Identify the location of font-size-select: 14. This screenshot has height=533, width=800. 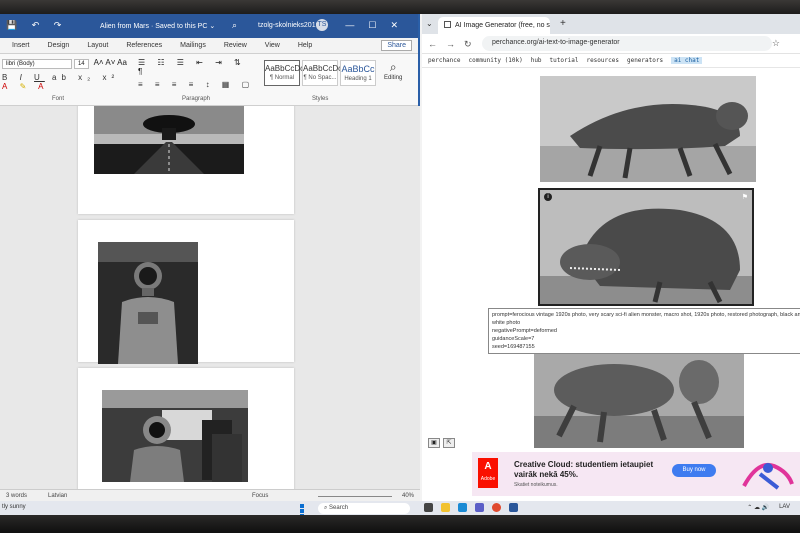
(81, 64).